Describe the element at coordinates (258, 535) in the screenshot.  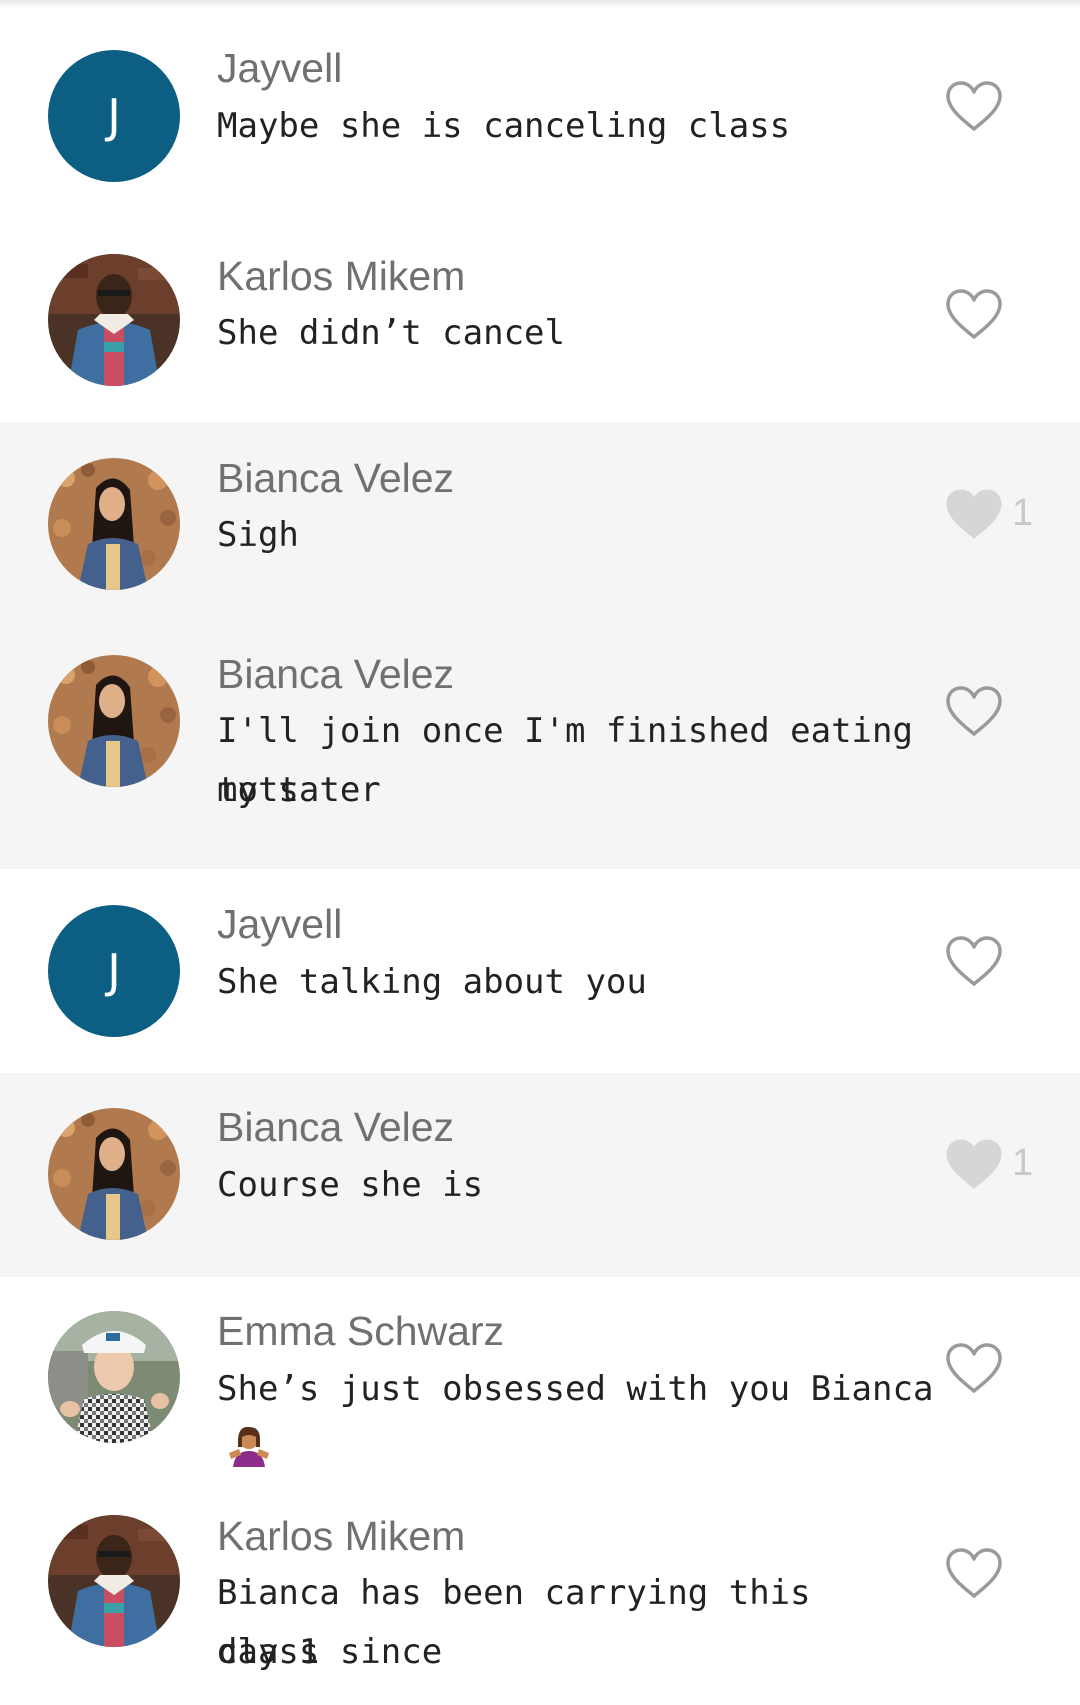
I see `message-text: Sigh` at that location.